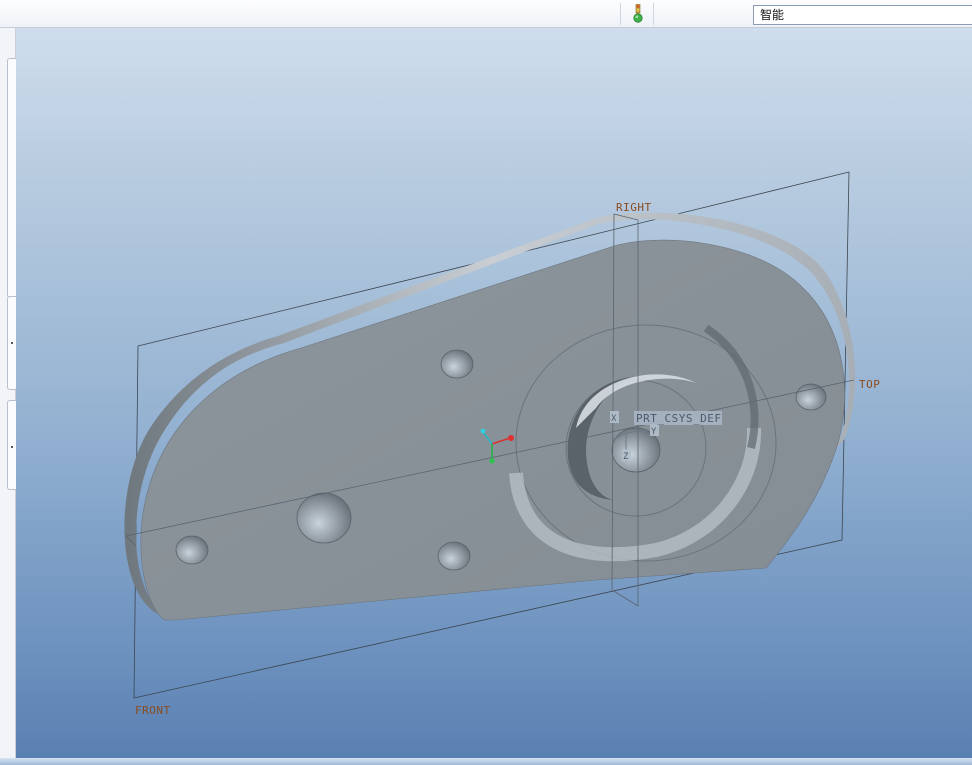 The height and width of the screenshot is (765, 972). What do you see at coordinates (634, 207) in the screenshot?
I see `right-datum-label: RIGHT` at bounding box center [634, 207].